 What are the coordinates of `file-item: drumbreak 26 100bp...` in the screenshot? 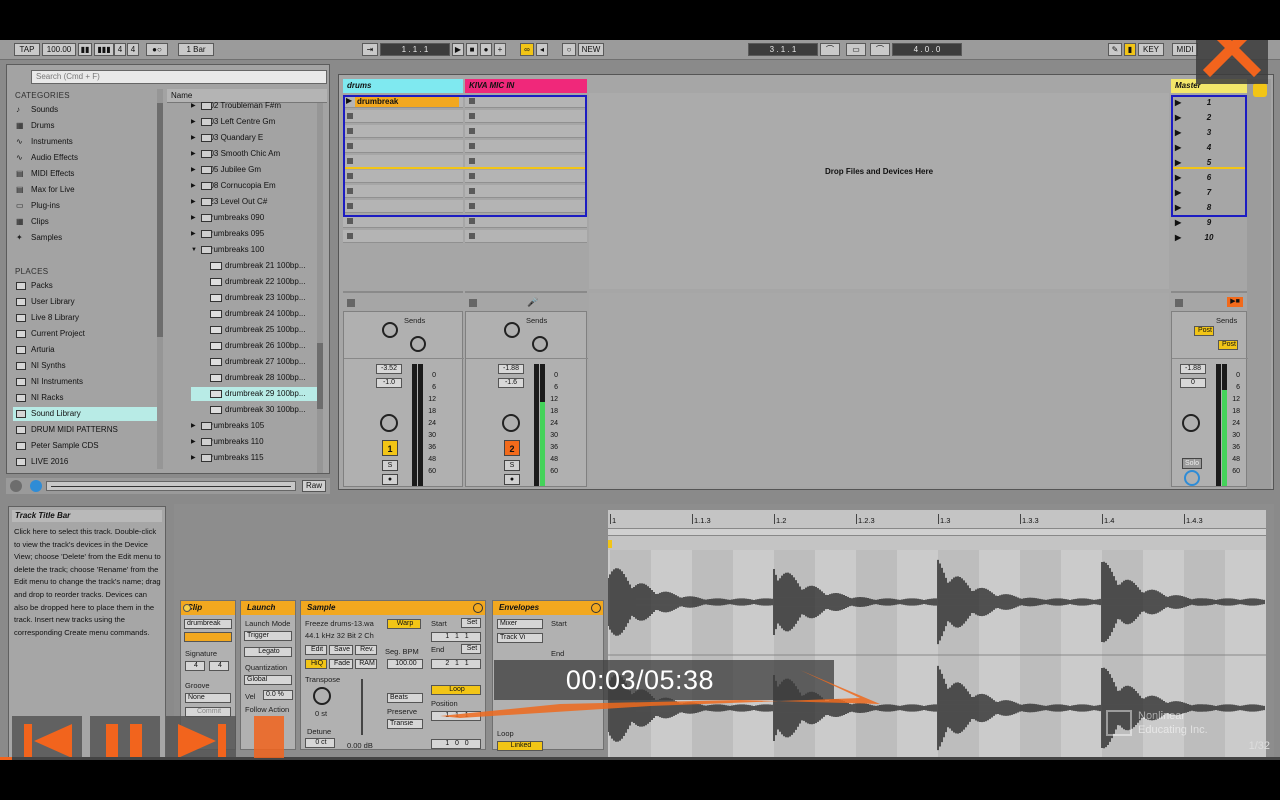 It's located at (254, 346).